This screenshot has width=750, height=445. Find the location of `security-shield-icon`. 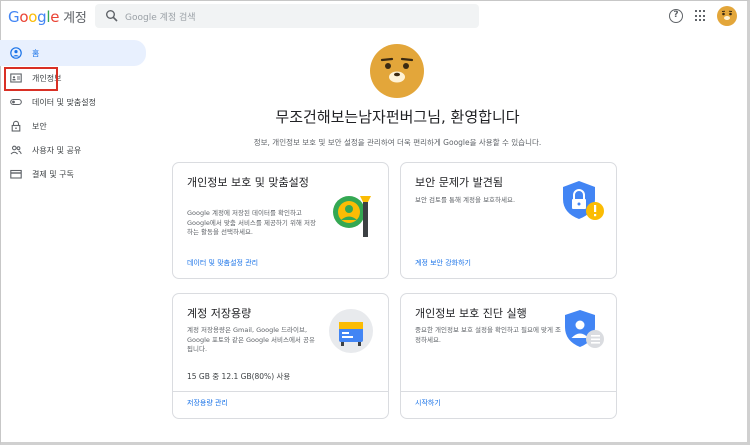

security-shield-icon is located at coordinates (583, 200).